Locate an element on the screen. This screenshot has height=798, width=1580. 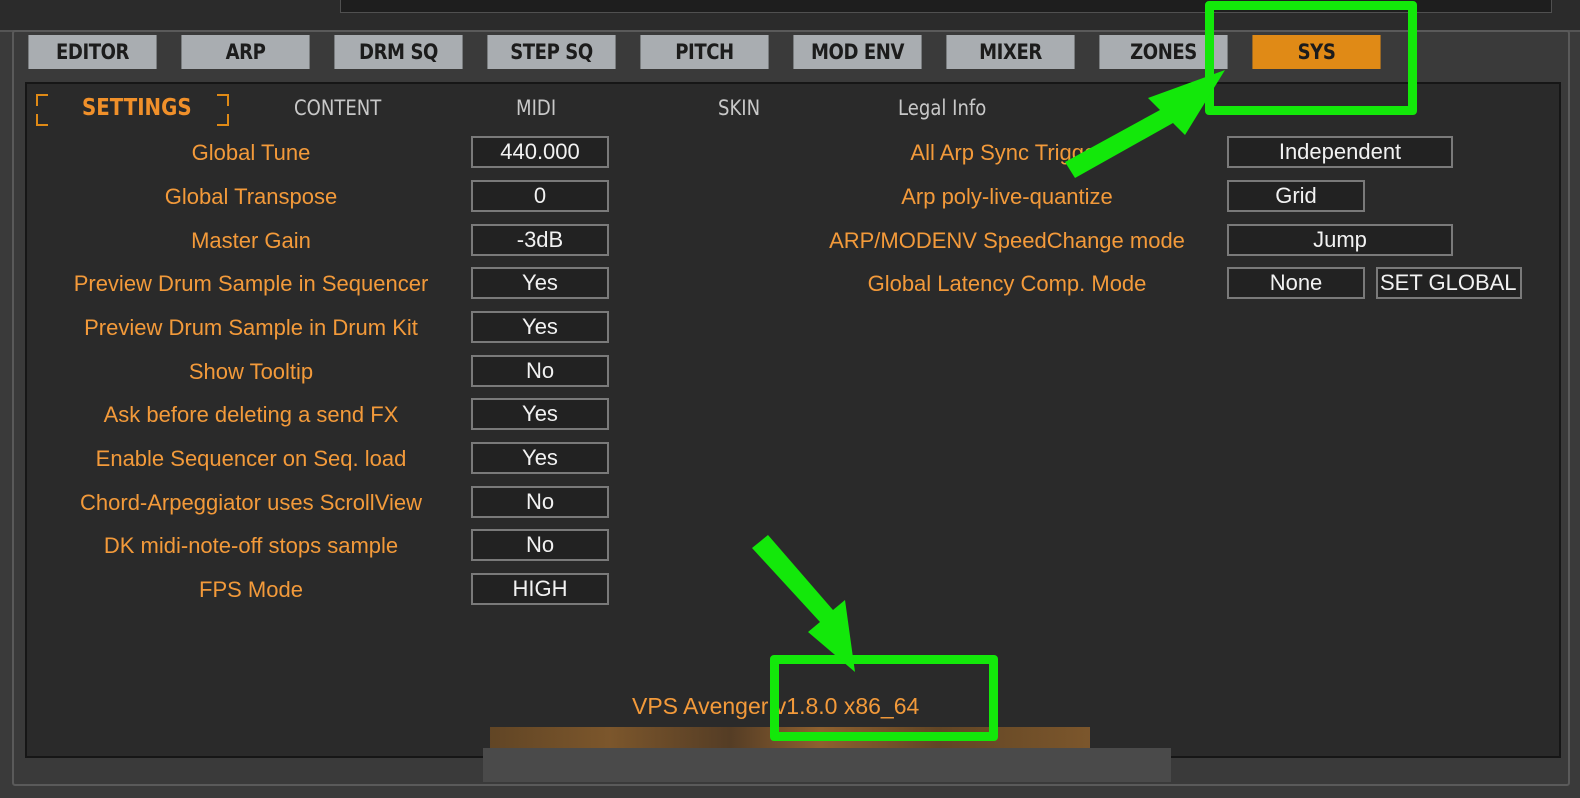
arrow-to-version is located at coordinates (803, 603).